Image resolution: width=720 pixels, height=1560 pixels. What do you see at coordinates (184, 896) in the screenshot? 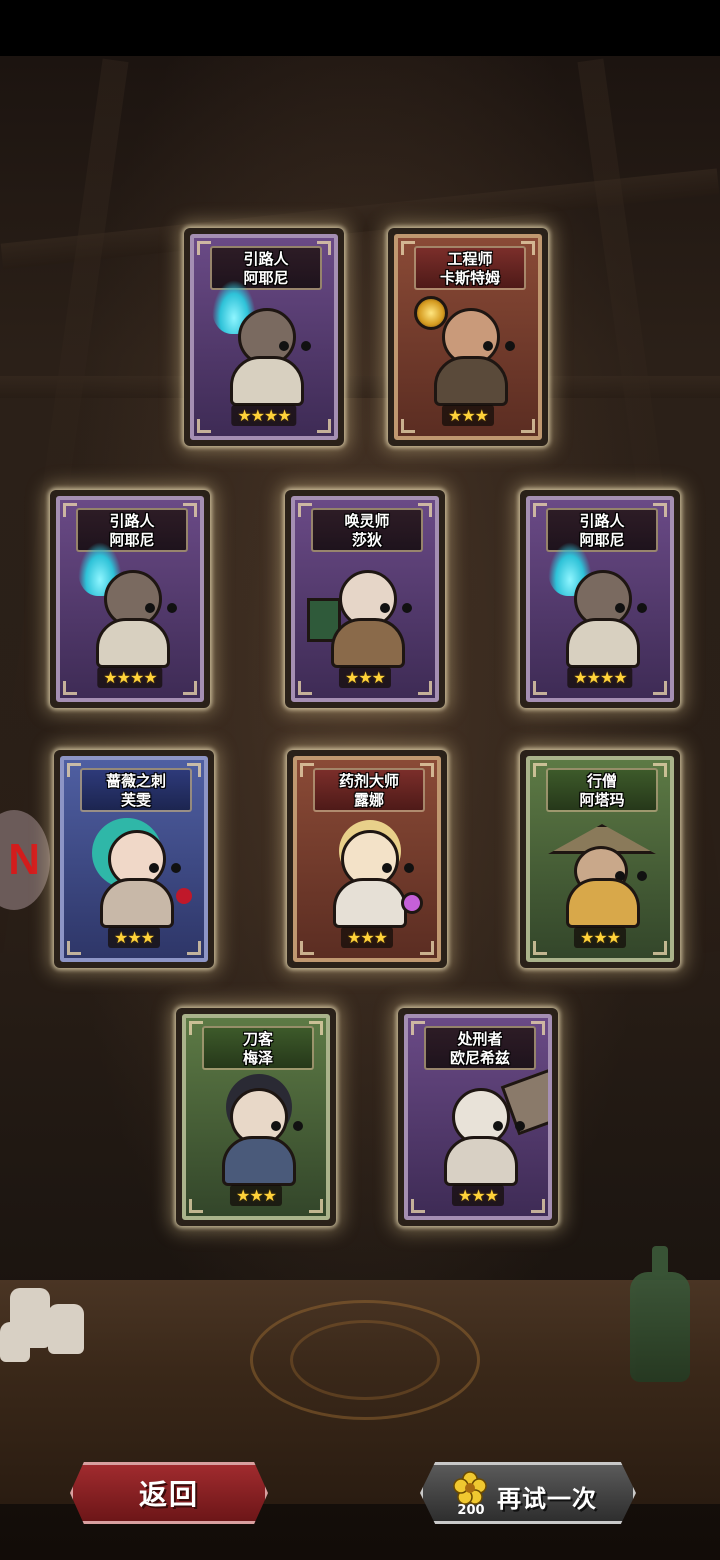
I see `rose-icon` at bounding box center [184, 896].